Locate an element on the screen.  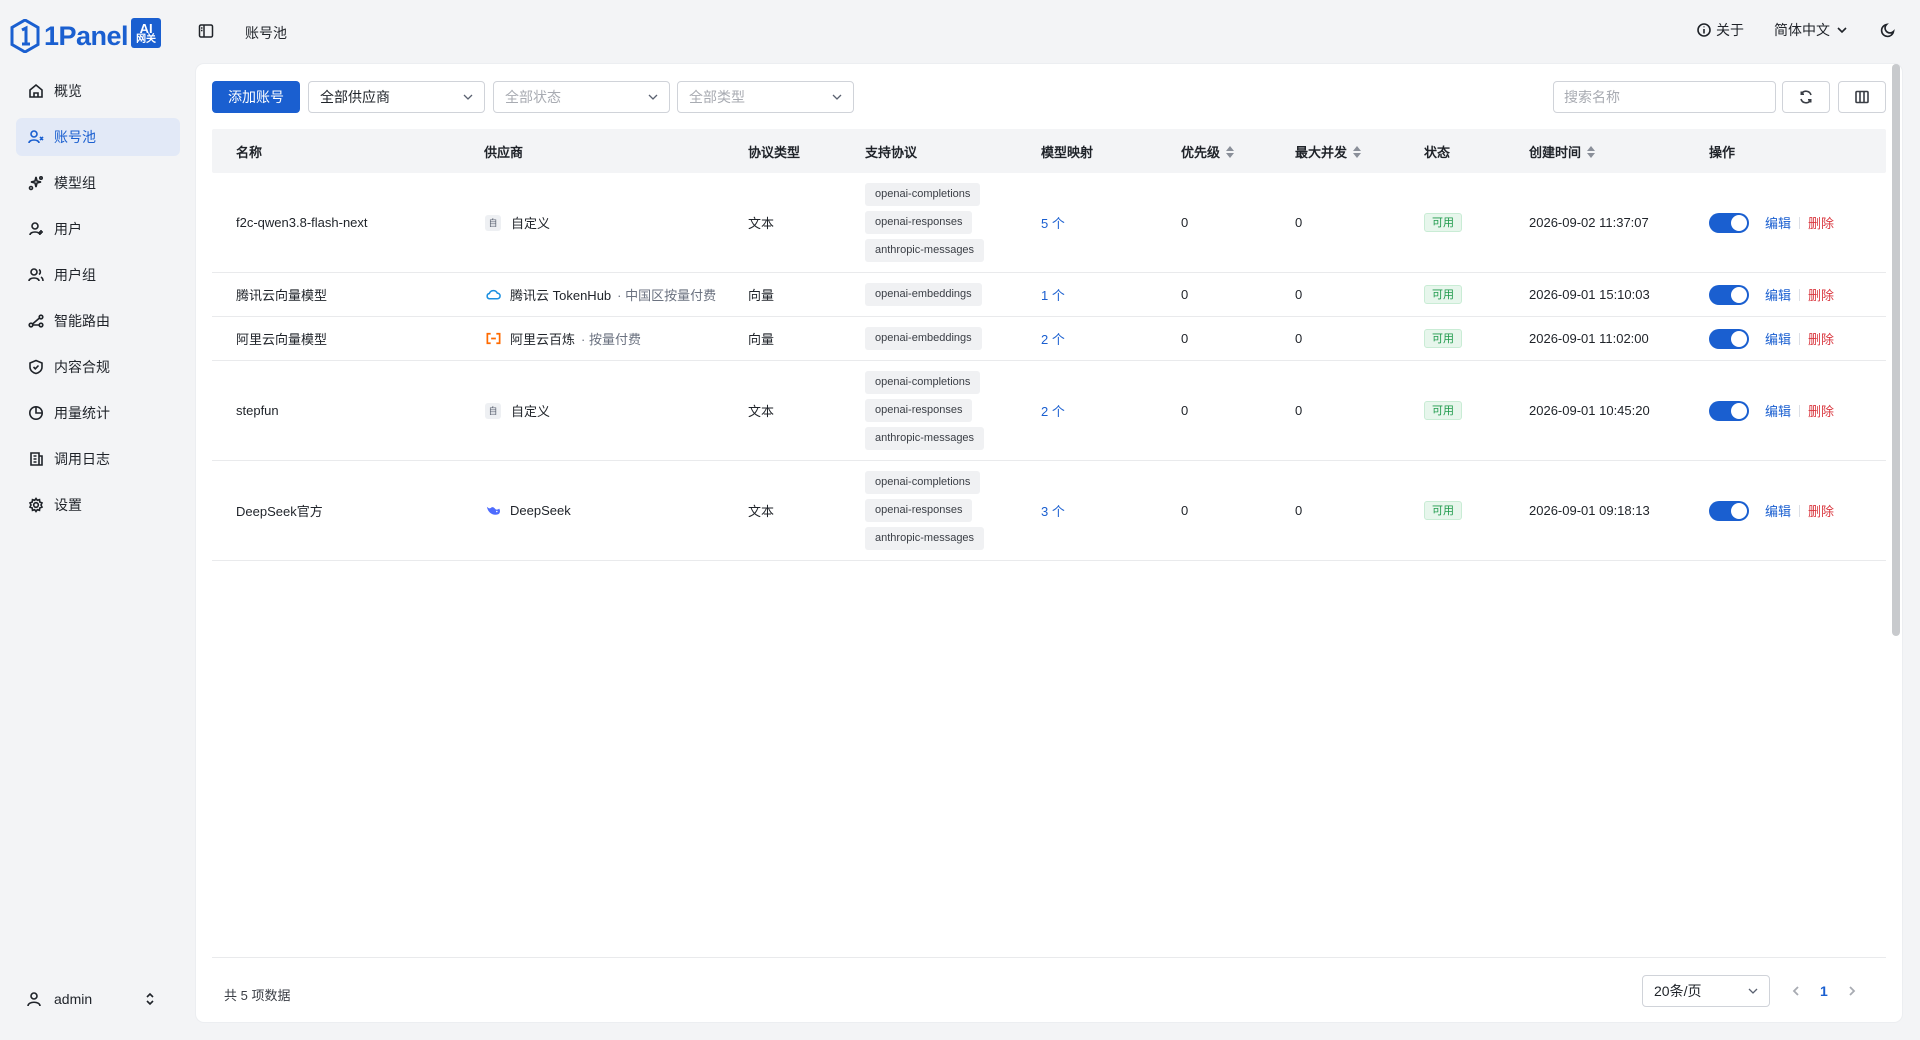
protocol-type: 向量 is located at coordinates (761, 339).